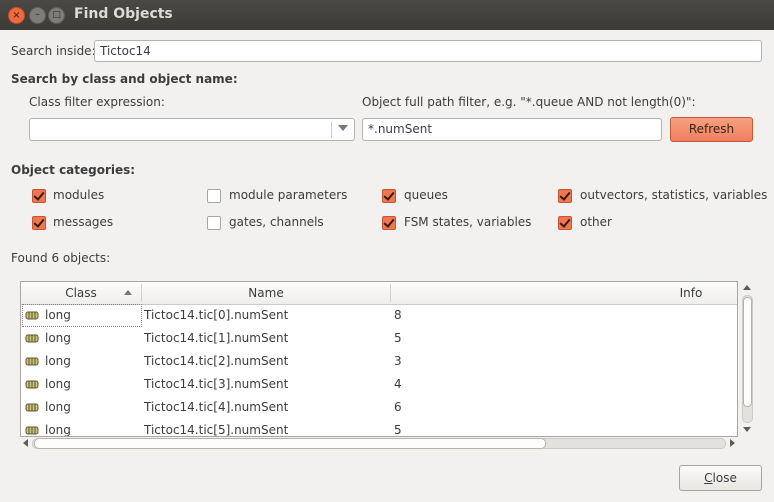 The height and width of the screenshot is (502, 774). Describe the element at coordinates (379, 315) in the screenshot. I see `table-row: long Tictoc14.tic[0].numSent 8` at that location.